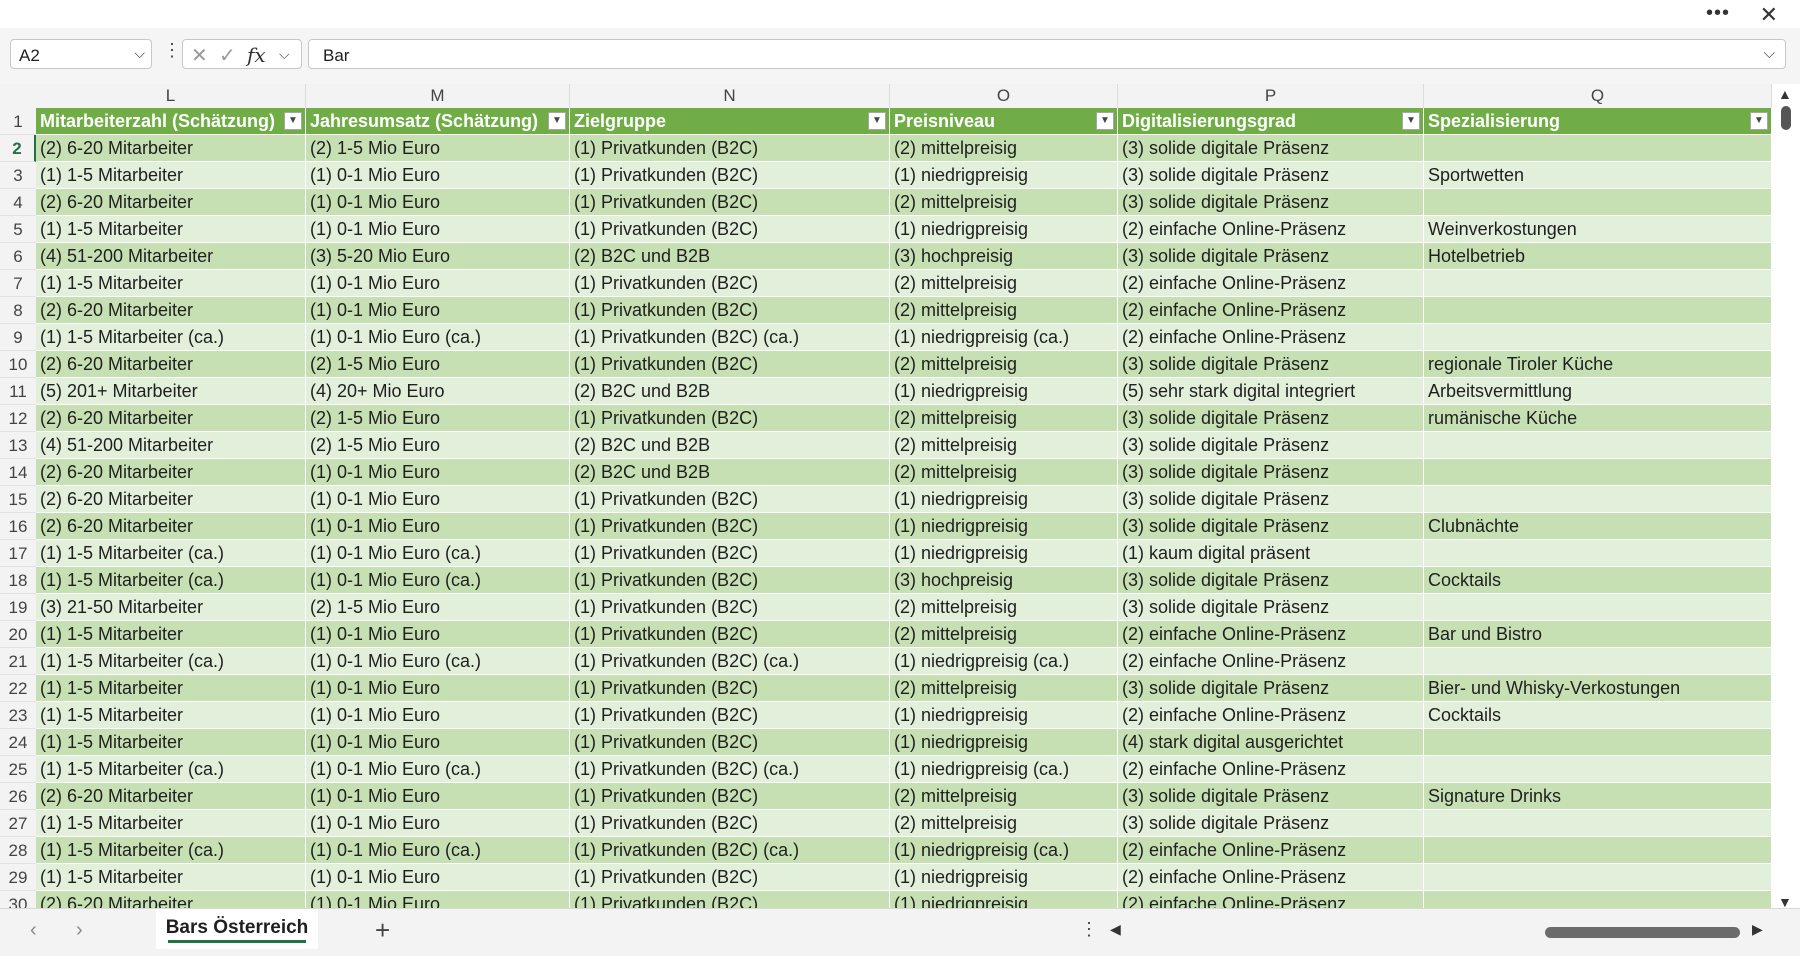  Describe the element at coordinates (18, 688) in the screenshot. I see `row-number: 22` at that location.